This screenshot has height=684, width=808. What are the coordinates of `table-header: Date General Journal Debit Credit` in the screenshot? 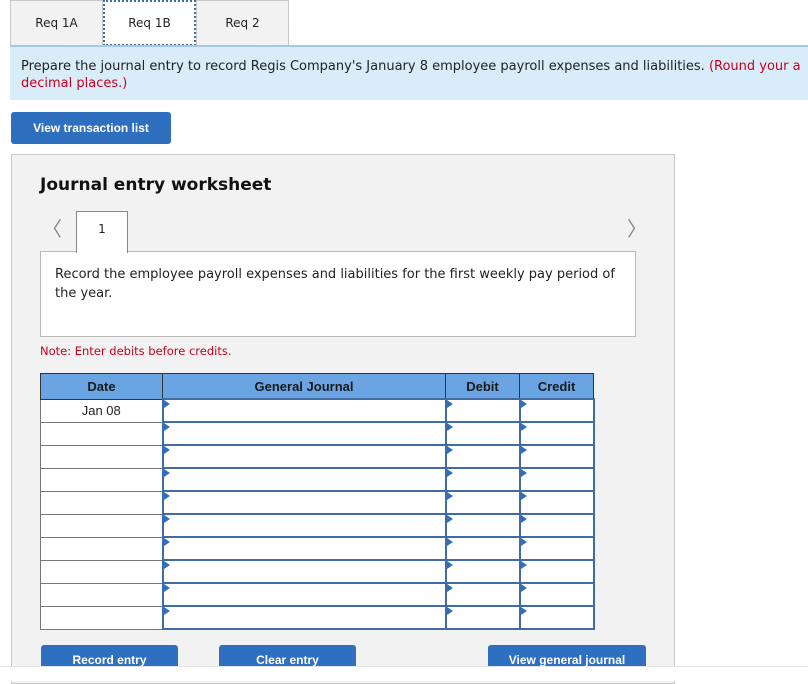 It's located at (317, 386).